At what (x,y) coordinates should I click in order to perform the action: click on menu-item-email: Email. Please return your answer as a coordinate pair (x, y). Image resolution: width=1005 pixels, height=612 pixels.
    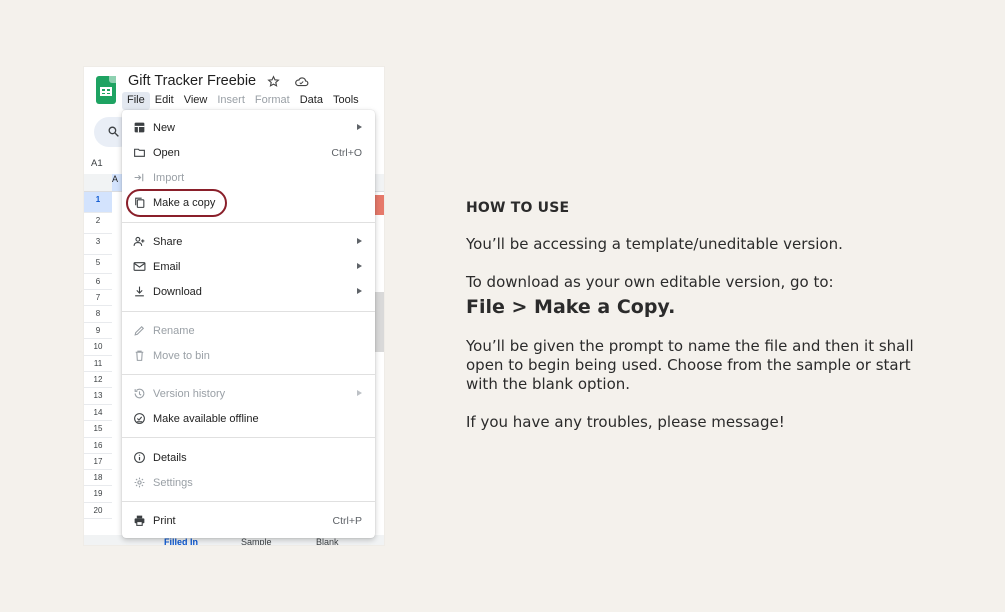
    Looking at the image, I should click on (248, 266).